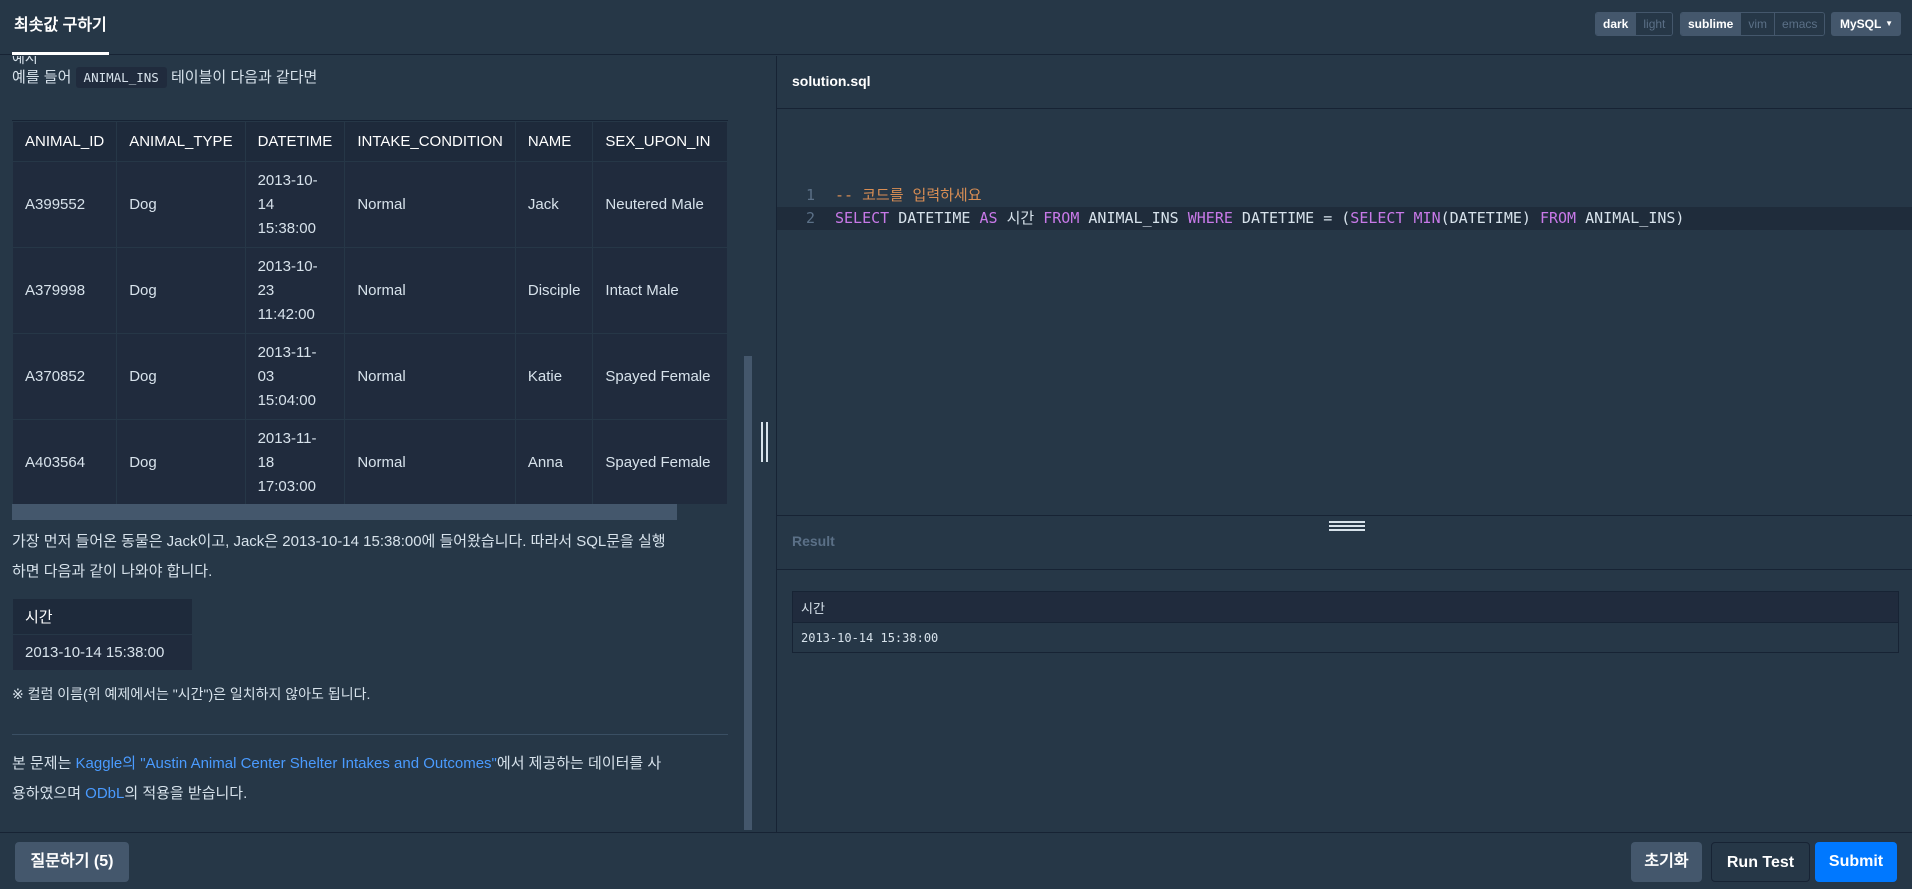 The width and height of the screenshot is (1912, 889). Describe the element at coordinates (295, 141) in the screenshot. I see `column-header: DATETIME` at that location.